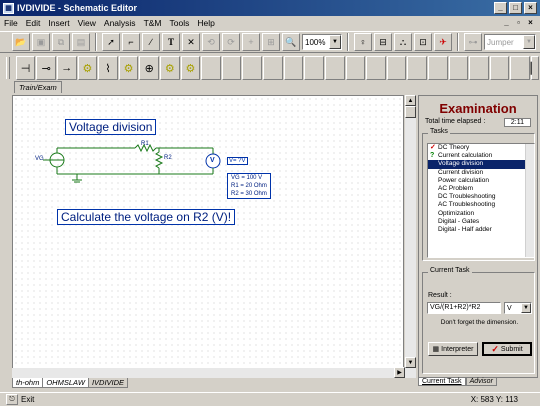 This screenshot has height=406, width=540. What do you see at coordinates (530, 22) in the screenshot?
I see `doc-close-button: ×` at bounding box center [530, 22].